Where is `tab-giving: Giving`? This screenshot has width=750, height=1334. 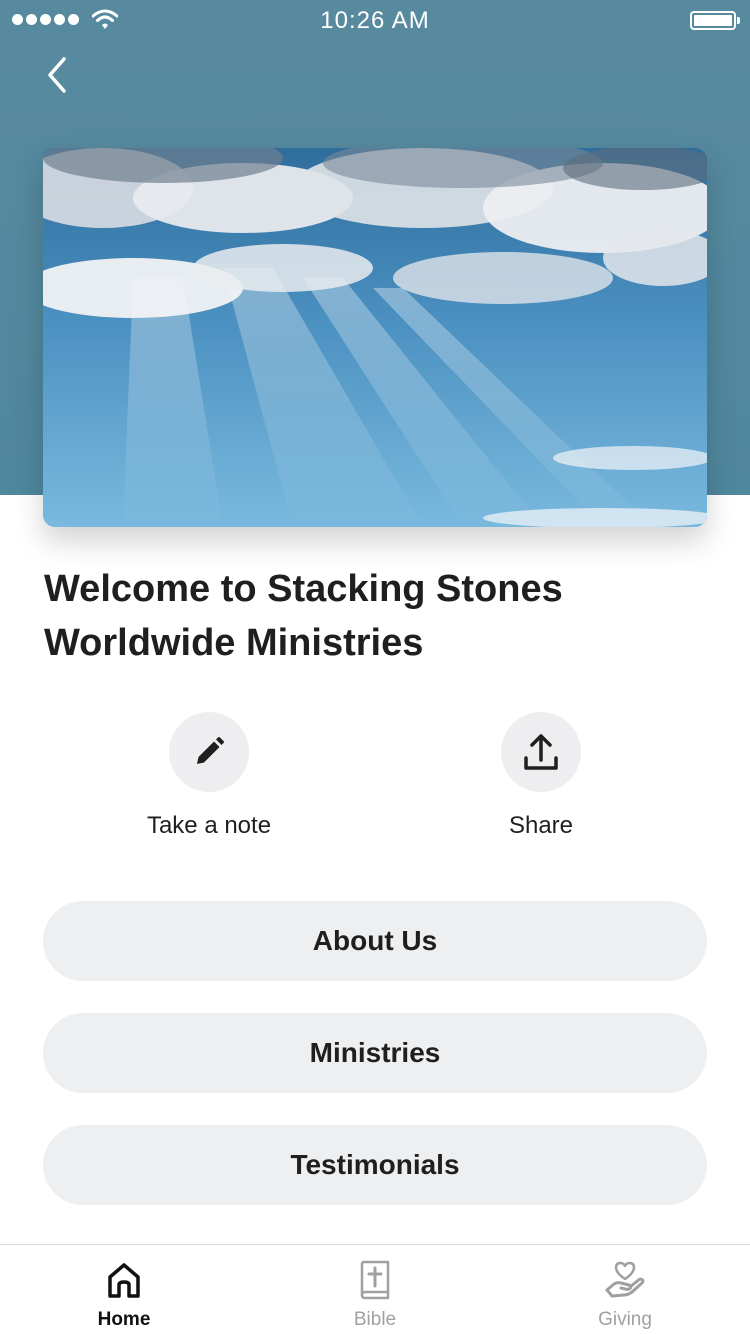
tab-giving: Giving is located at coordinates (625, 1295).